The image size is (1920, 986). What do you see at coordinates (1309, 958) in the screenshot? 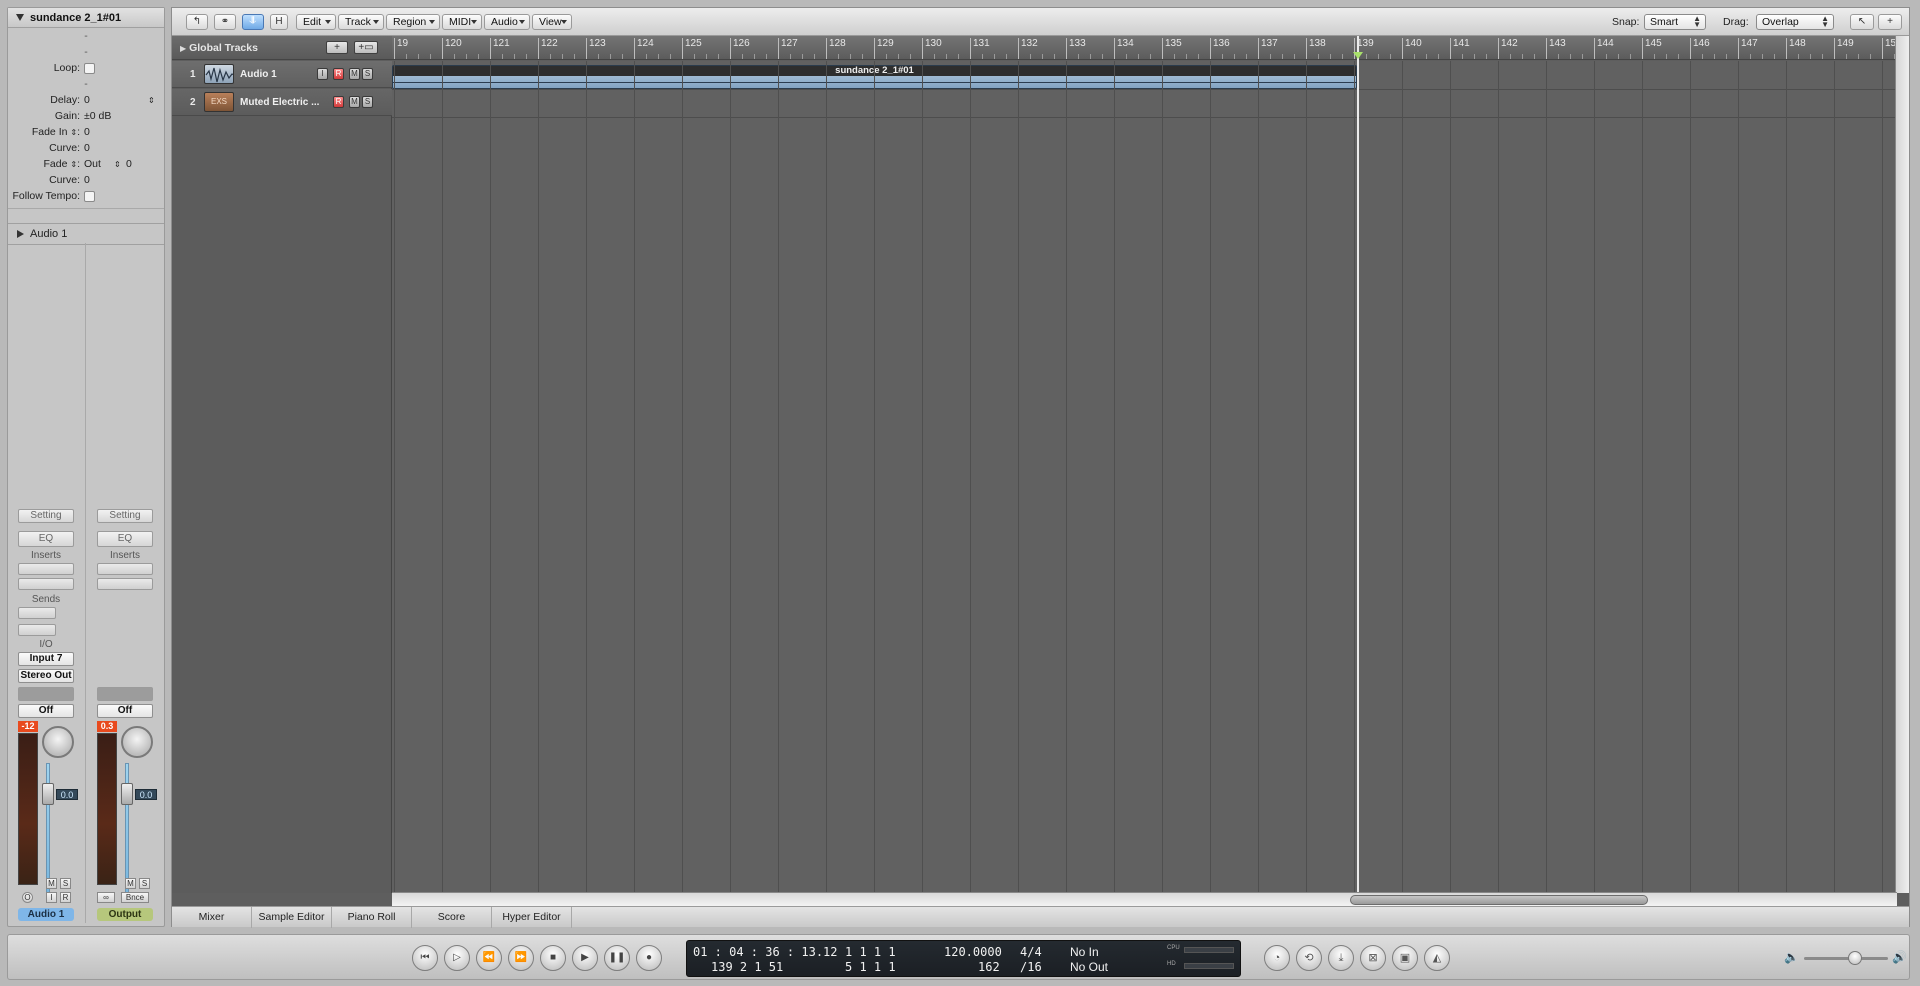
I see `cycle-button: ⟲` at bounding box center [1309, 958].